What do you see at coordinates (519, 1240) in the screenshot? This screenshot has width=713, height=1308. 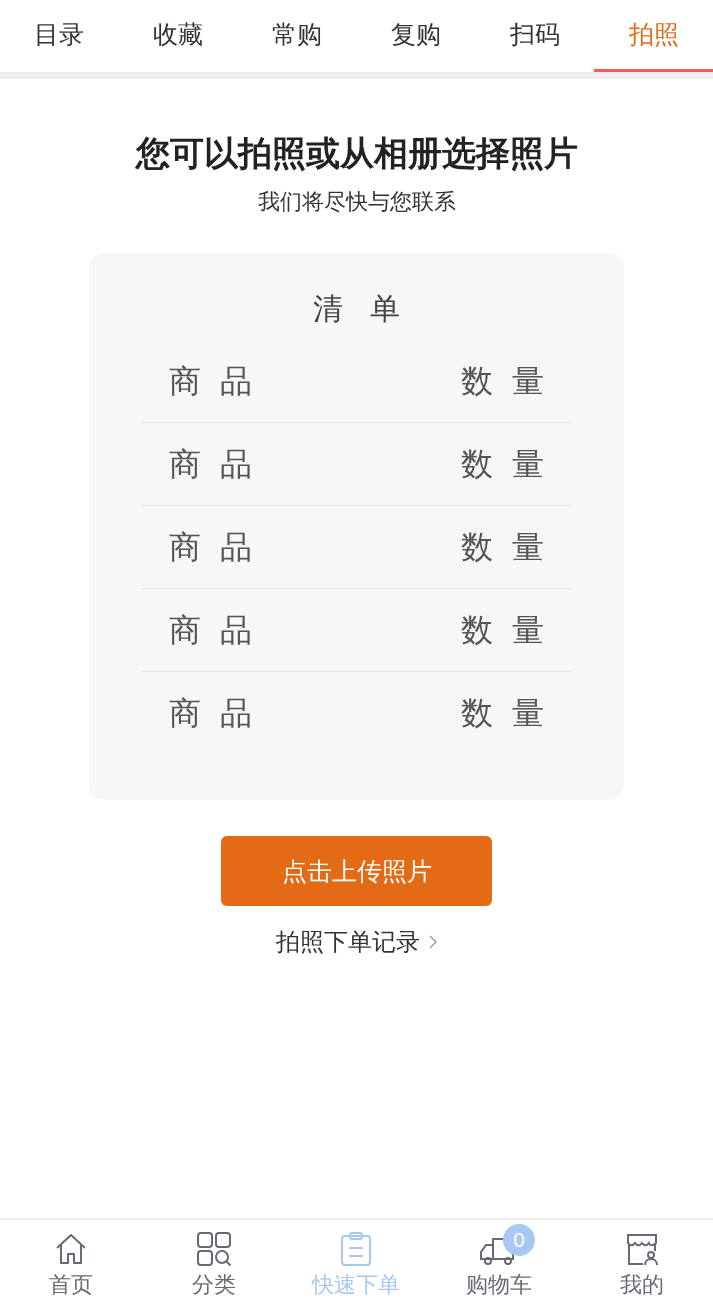 I see `count-badge: 0` at bounding box center [519, 1240].